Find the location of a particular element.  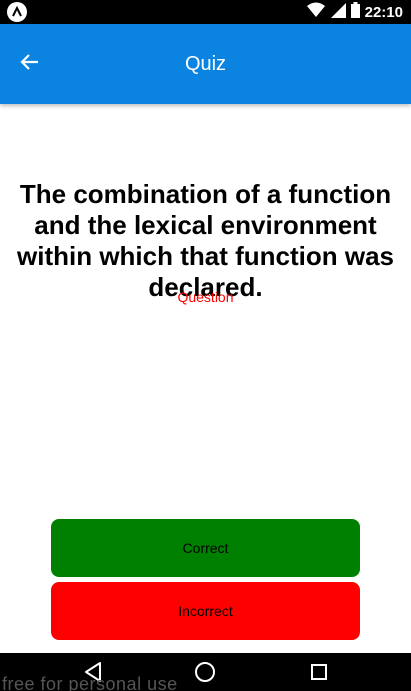

incorrect-button: Incorrect is located at coordinates (205, 611).